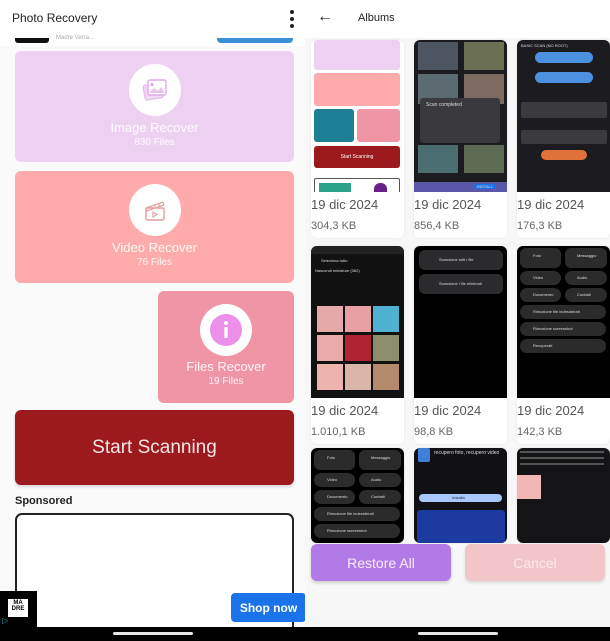 The height and width of the screenshot is (641, 610). What do you see at coordinates (337, 270) in the screenshot?
I see `thumb-subtext: Nascondi miniature (362)` at bounding box center [337, 270].